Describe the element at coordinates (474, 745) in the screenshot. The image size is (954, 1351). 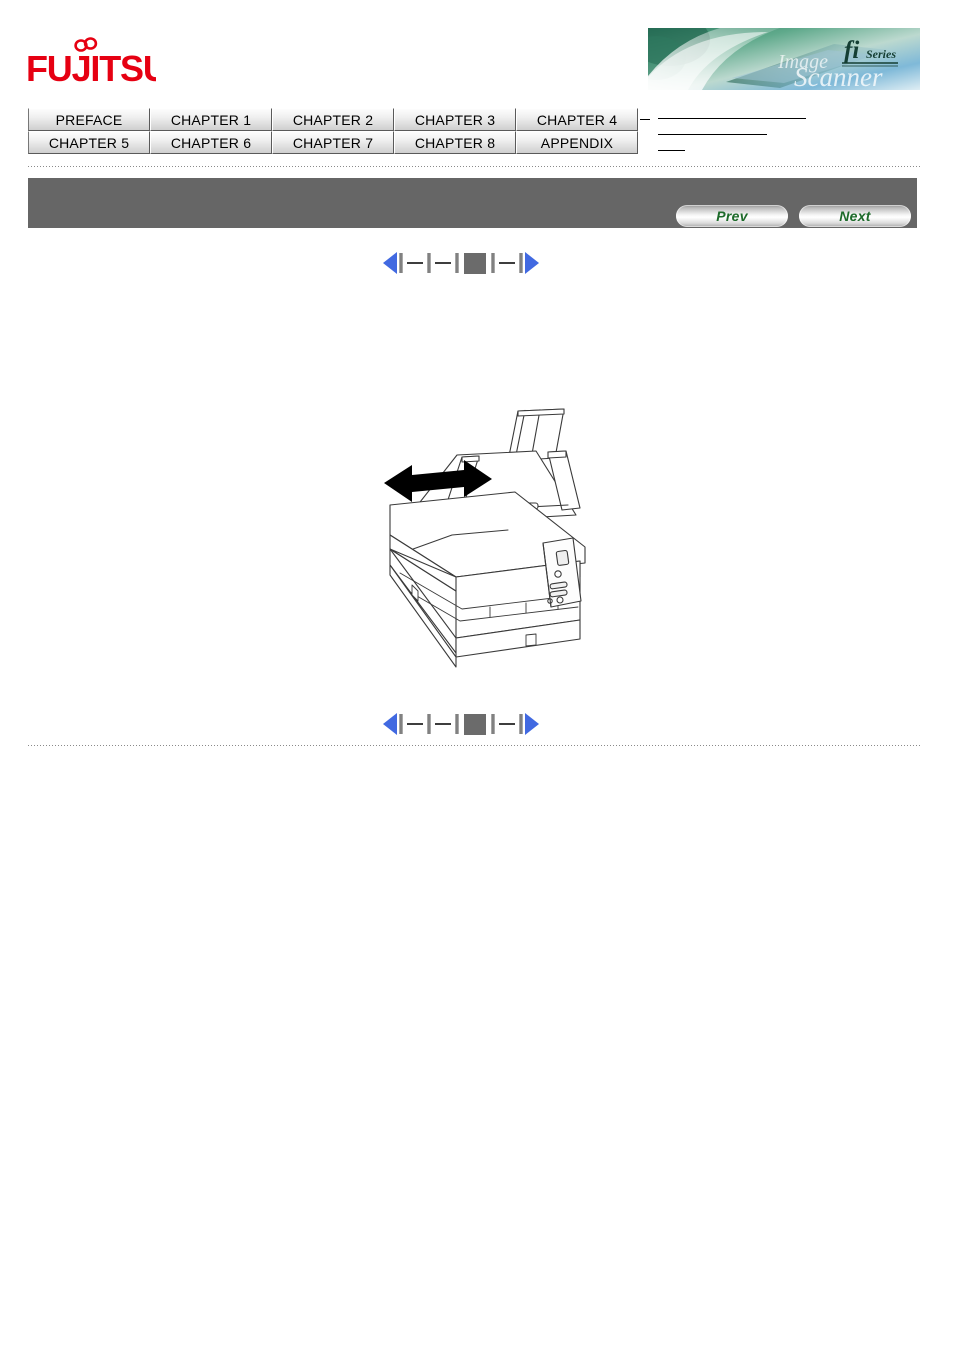
I see `separator-bottom` at that location.